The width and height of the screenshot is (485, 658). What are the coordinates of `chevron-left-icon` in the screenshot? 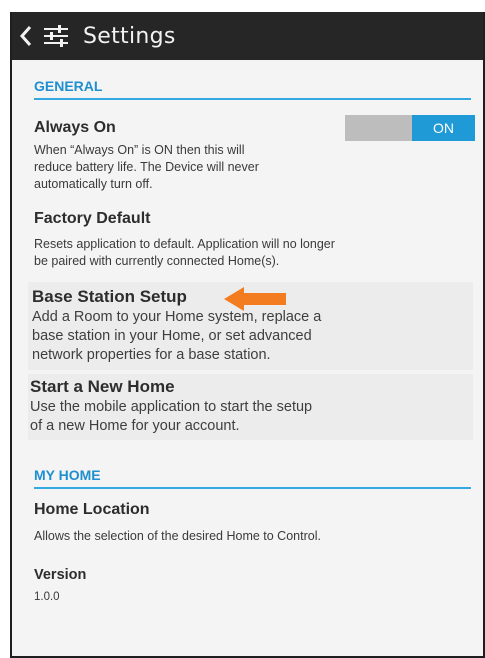 It's located at (25, 36).